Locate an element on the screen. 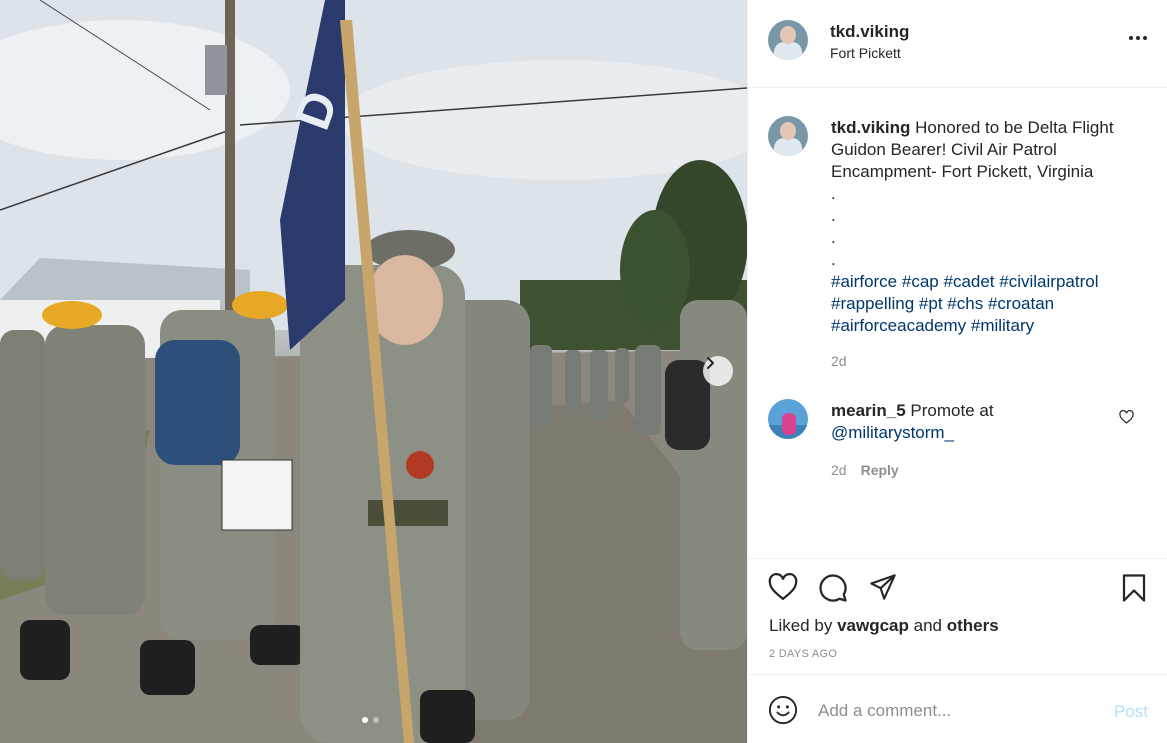 The image size is (1167, 743). add-comment-form: Post is located at coordinates (957, 708).